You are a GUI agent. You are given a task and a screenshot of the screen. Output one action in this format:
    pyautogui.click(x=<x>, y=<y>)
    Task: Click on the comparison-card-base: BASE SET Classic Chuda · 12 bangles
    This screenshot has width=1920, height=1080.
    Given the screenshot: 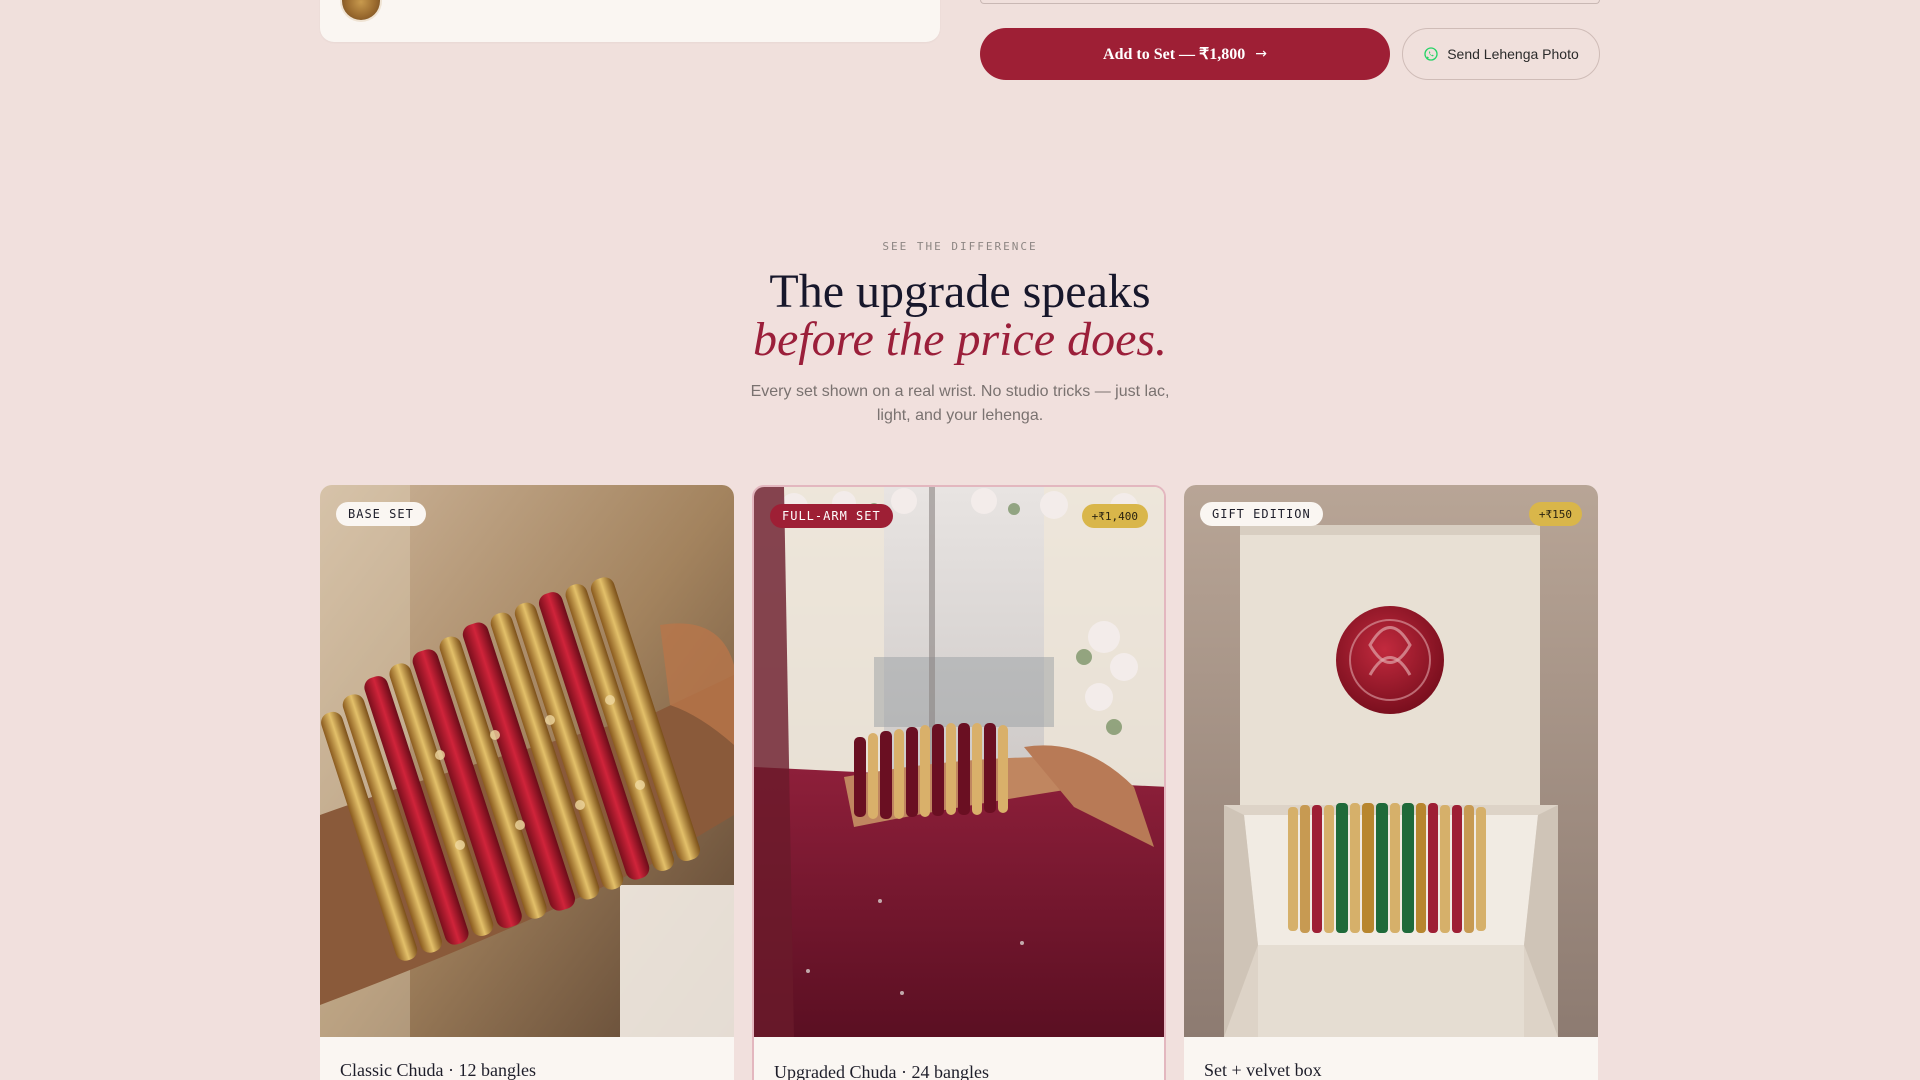 What is the action you would take?
    pyautogui.click(x=527, y=782)
    